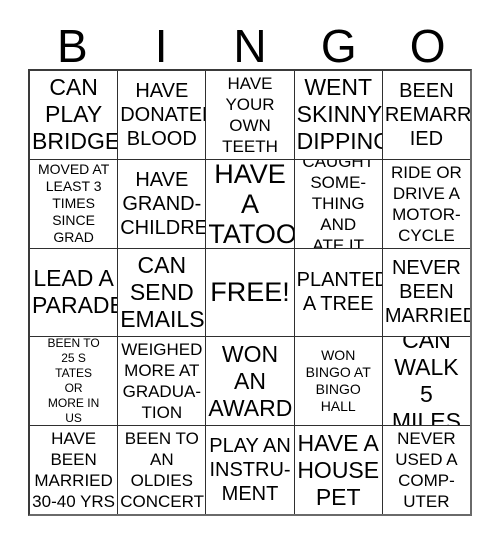  I want to click on free-space-label: FREE!, so click(250, 292).